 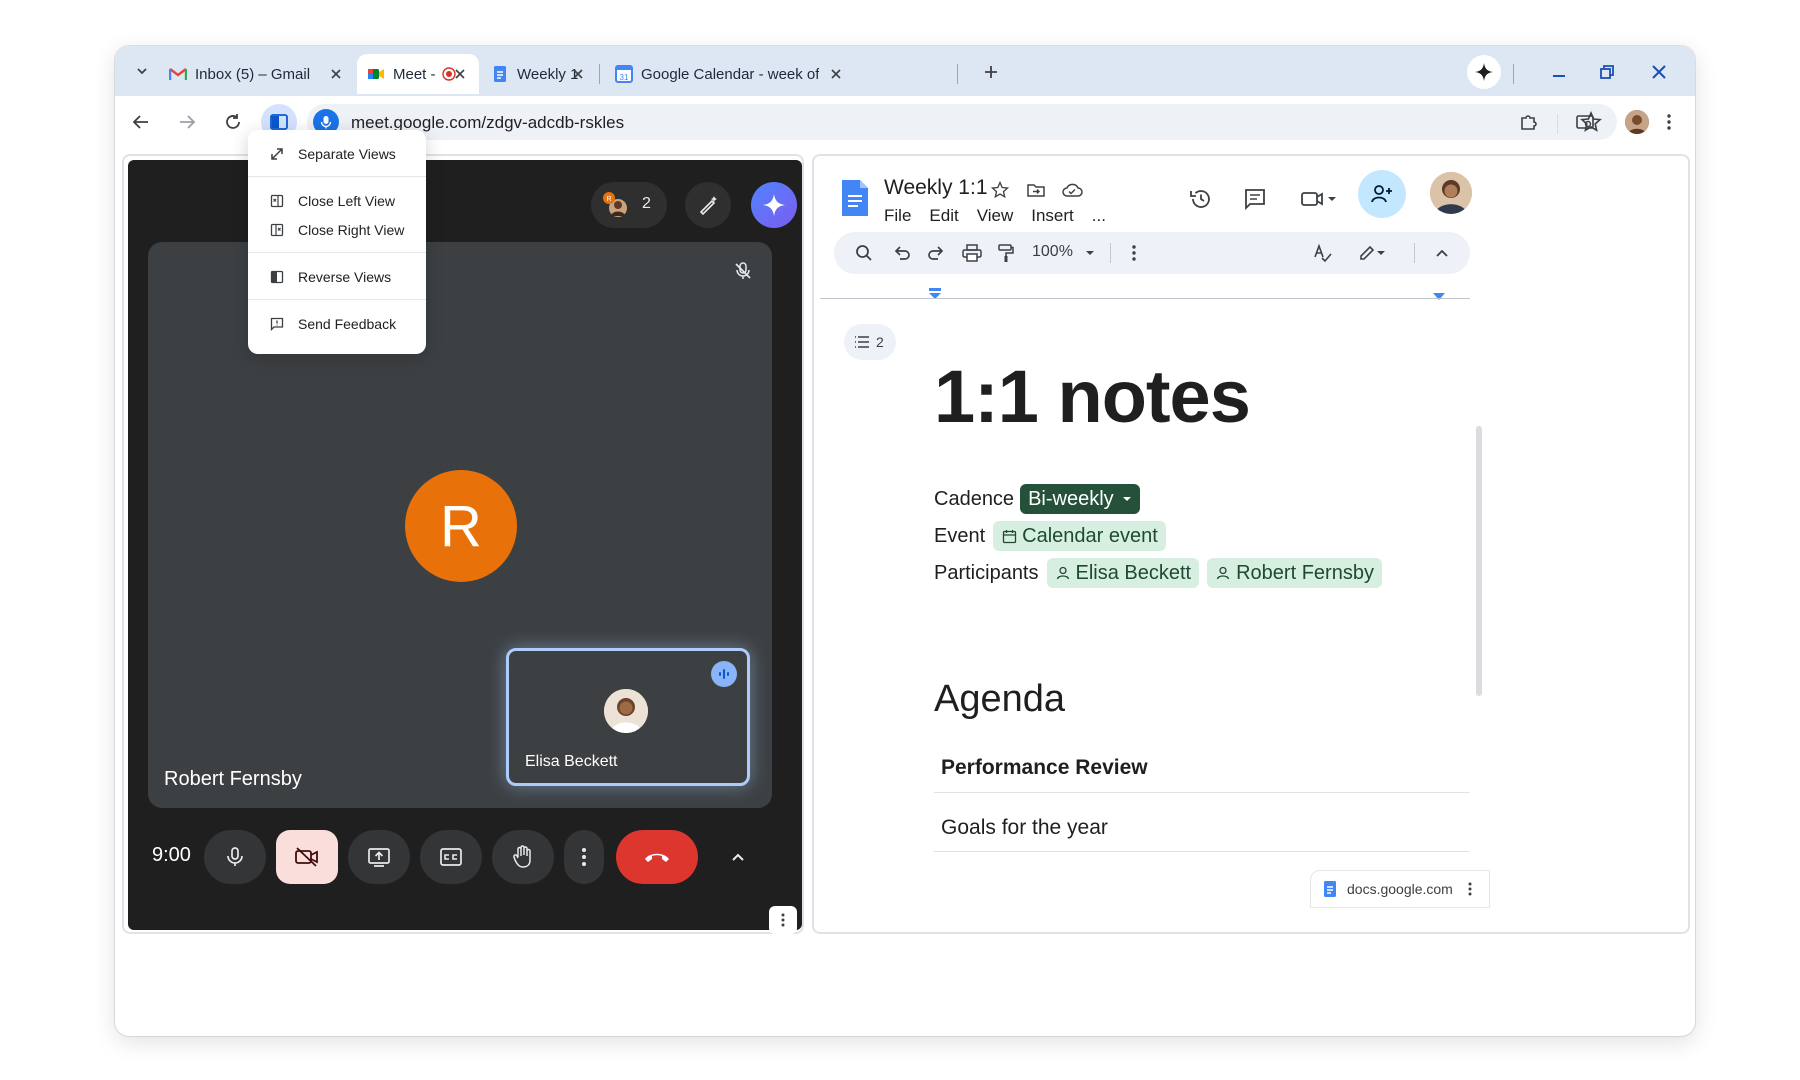 What do you see at coordinates (337, 201) in the screenshot?
I see `menu-item-close-left-view: Close Left View` at bounding box center [337, 201].